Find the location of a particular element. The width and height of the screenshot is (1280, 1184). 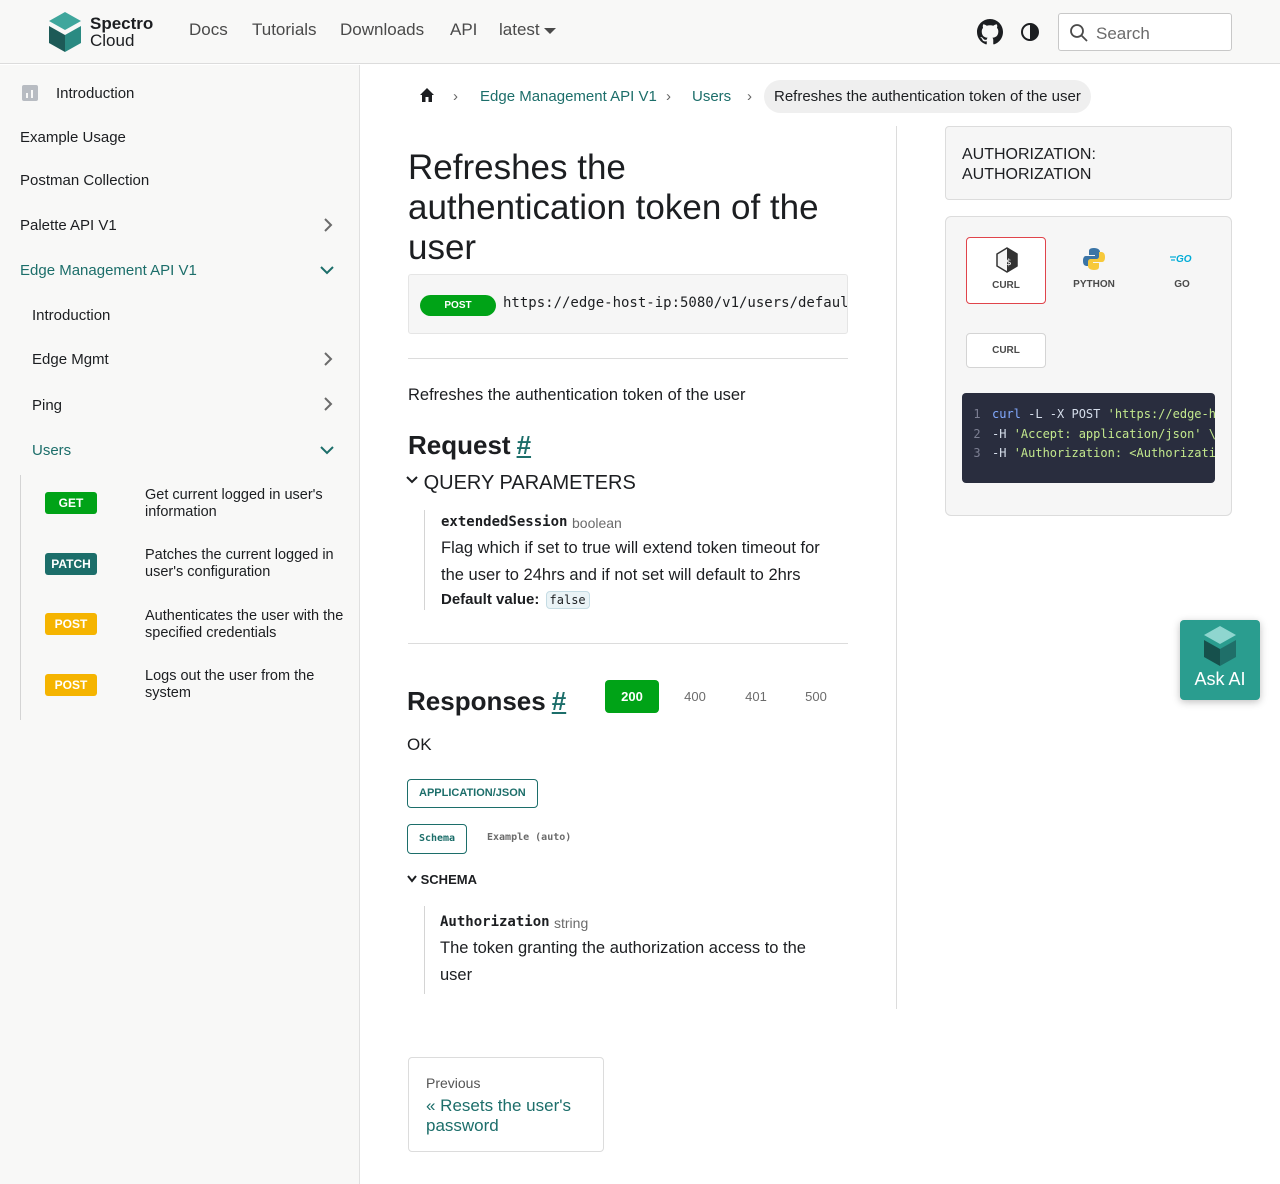

sidebar-item-ping: Ping is located at coordinates (47, 405).